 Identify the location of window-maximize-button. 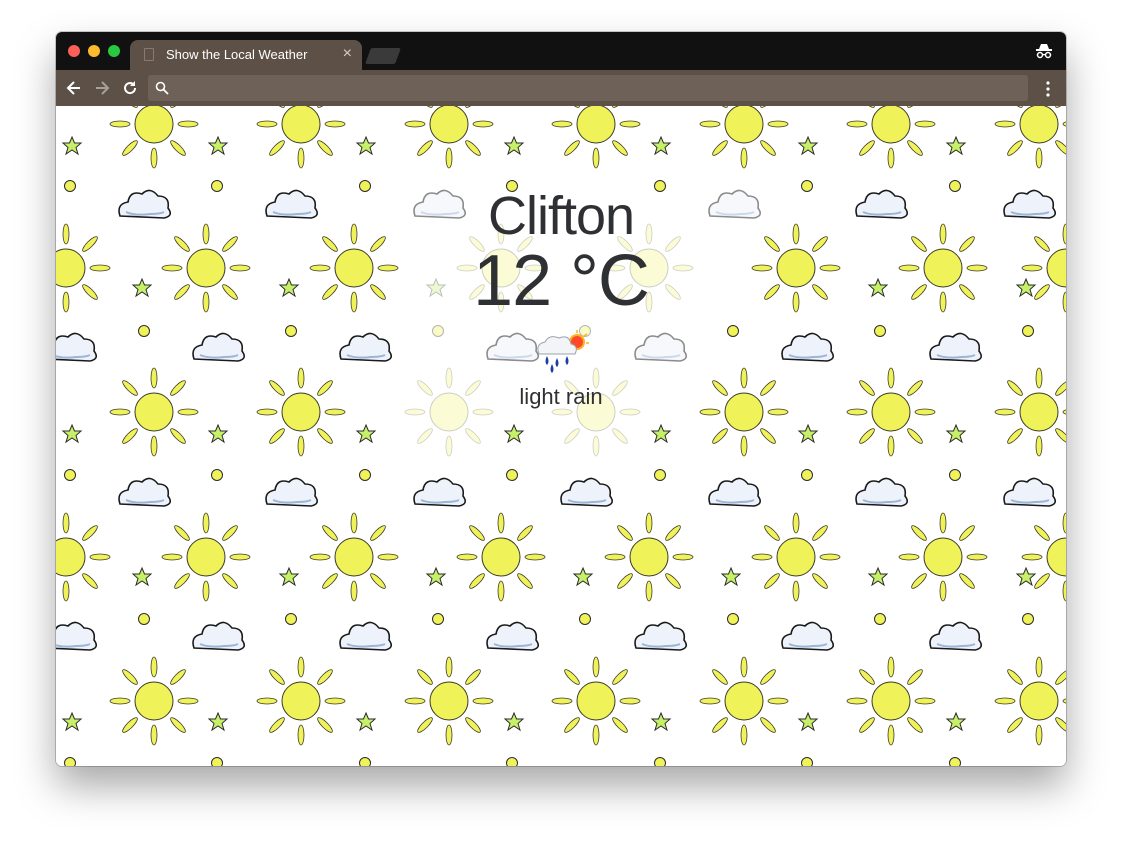
(114, 51).